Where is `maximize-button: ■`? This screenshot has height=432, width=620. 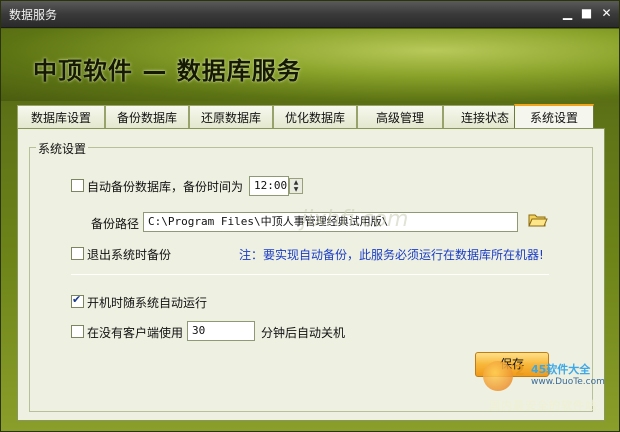
maximize-button: ■ is located at coordinates (586, 13).